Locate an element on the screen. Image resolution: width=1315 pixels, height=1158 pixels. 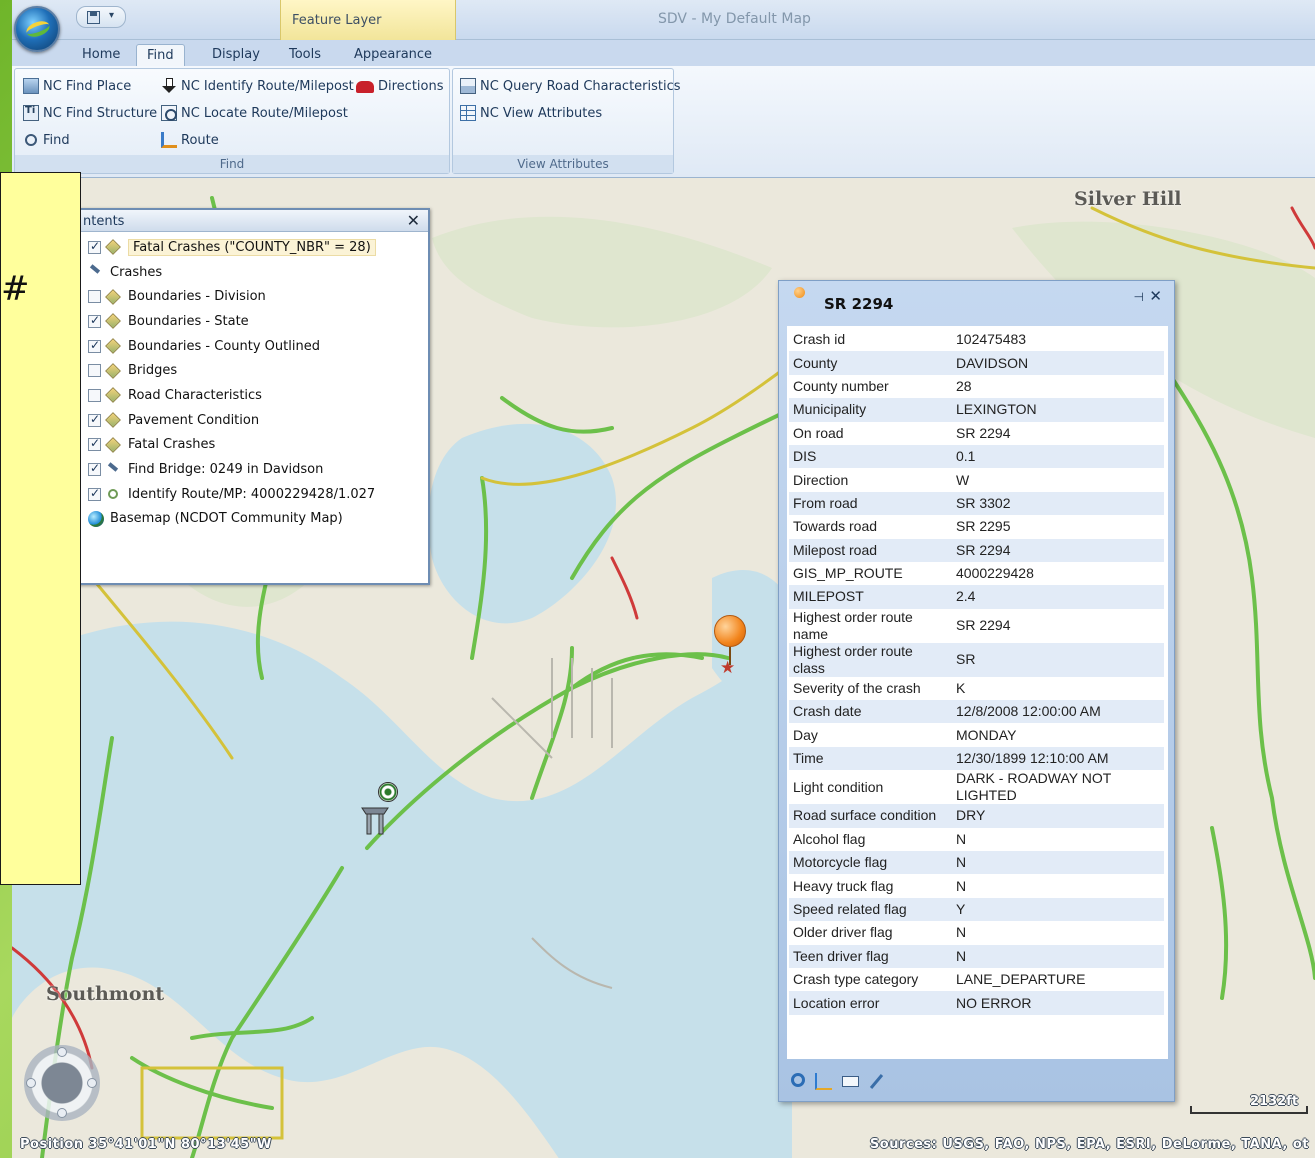
nc-query-road-button: NC Query Road Characteristics is located at coordinates (570, 86).